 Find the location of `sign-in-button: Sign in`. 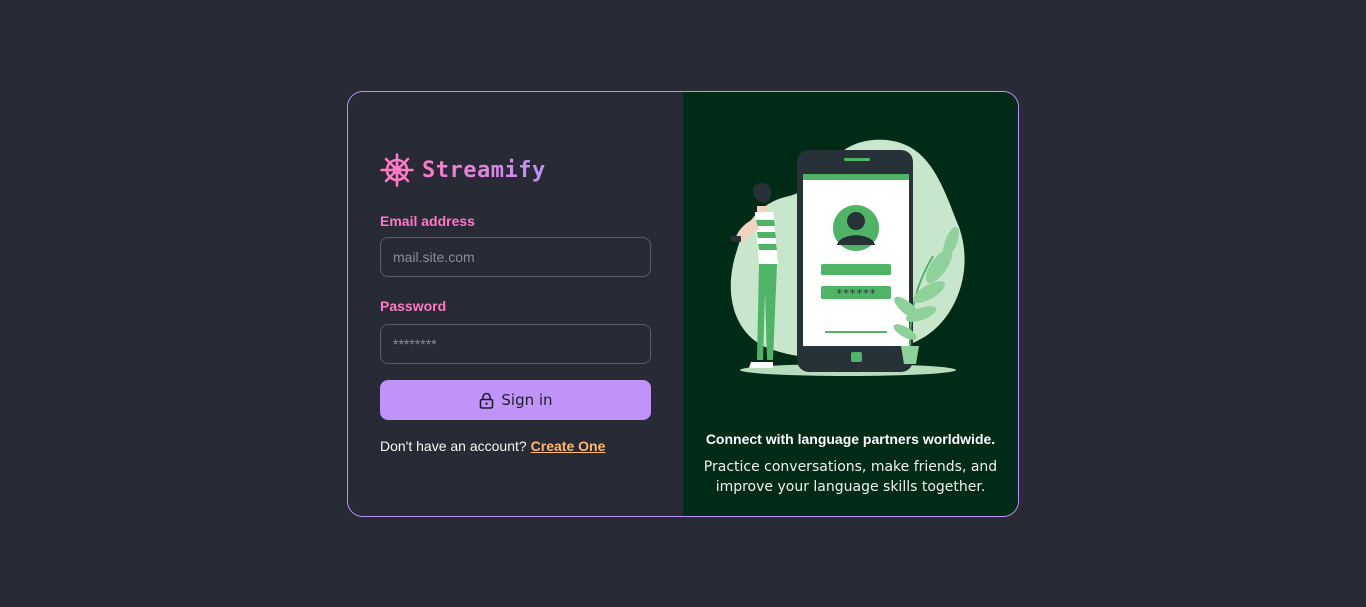

sign-in-button: Sign in is located at coordinates (515, 400).